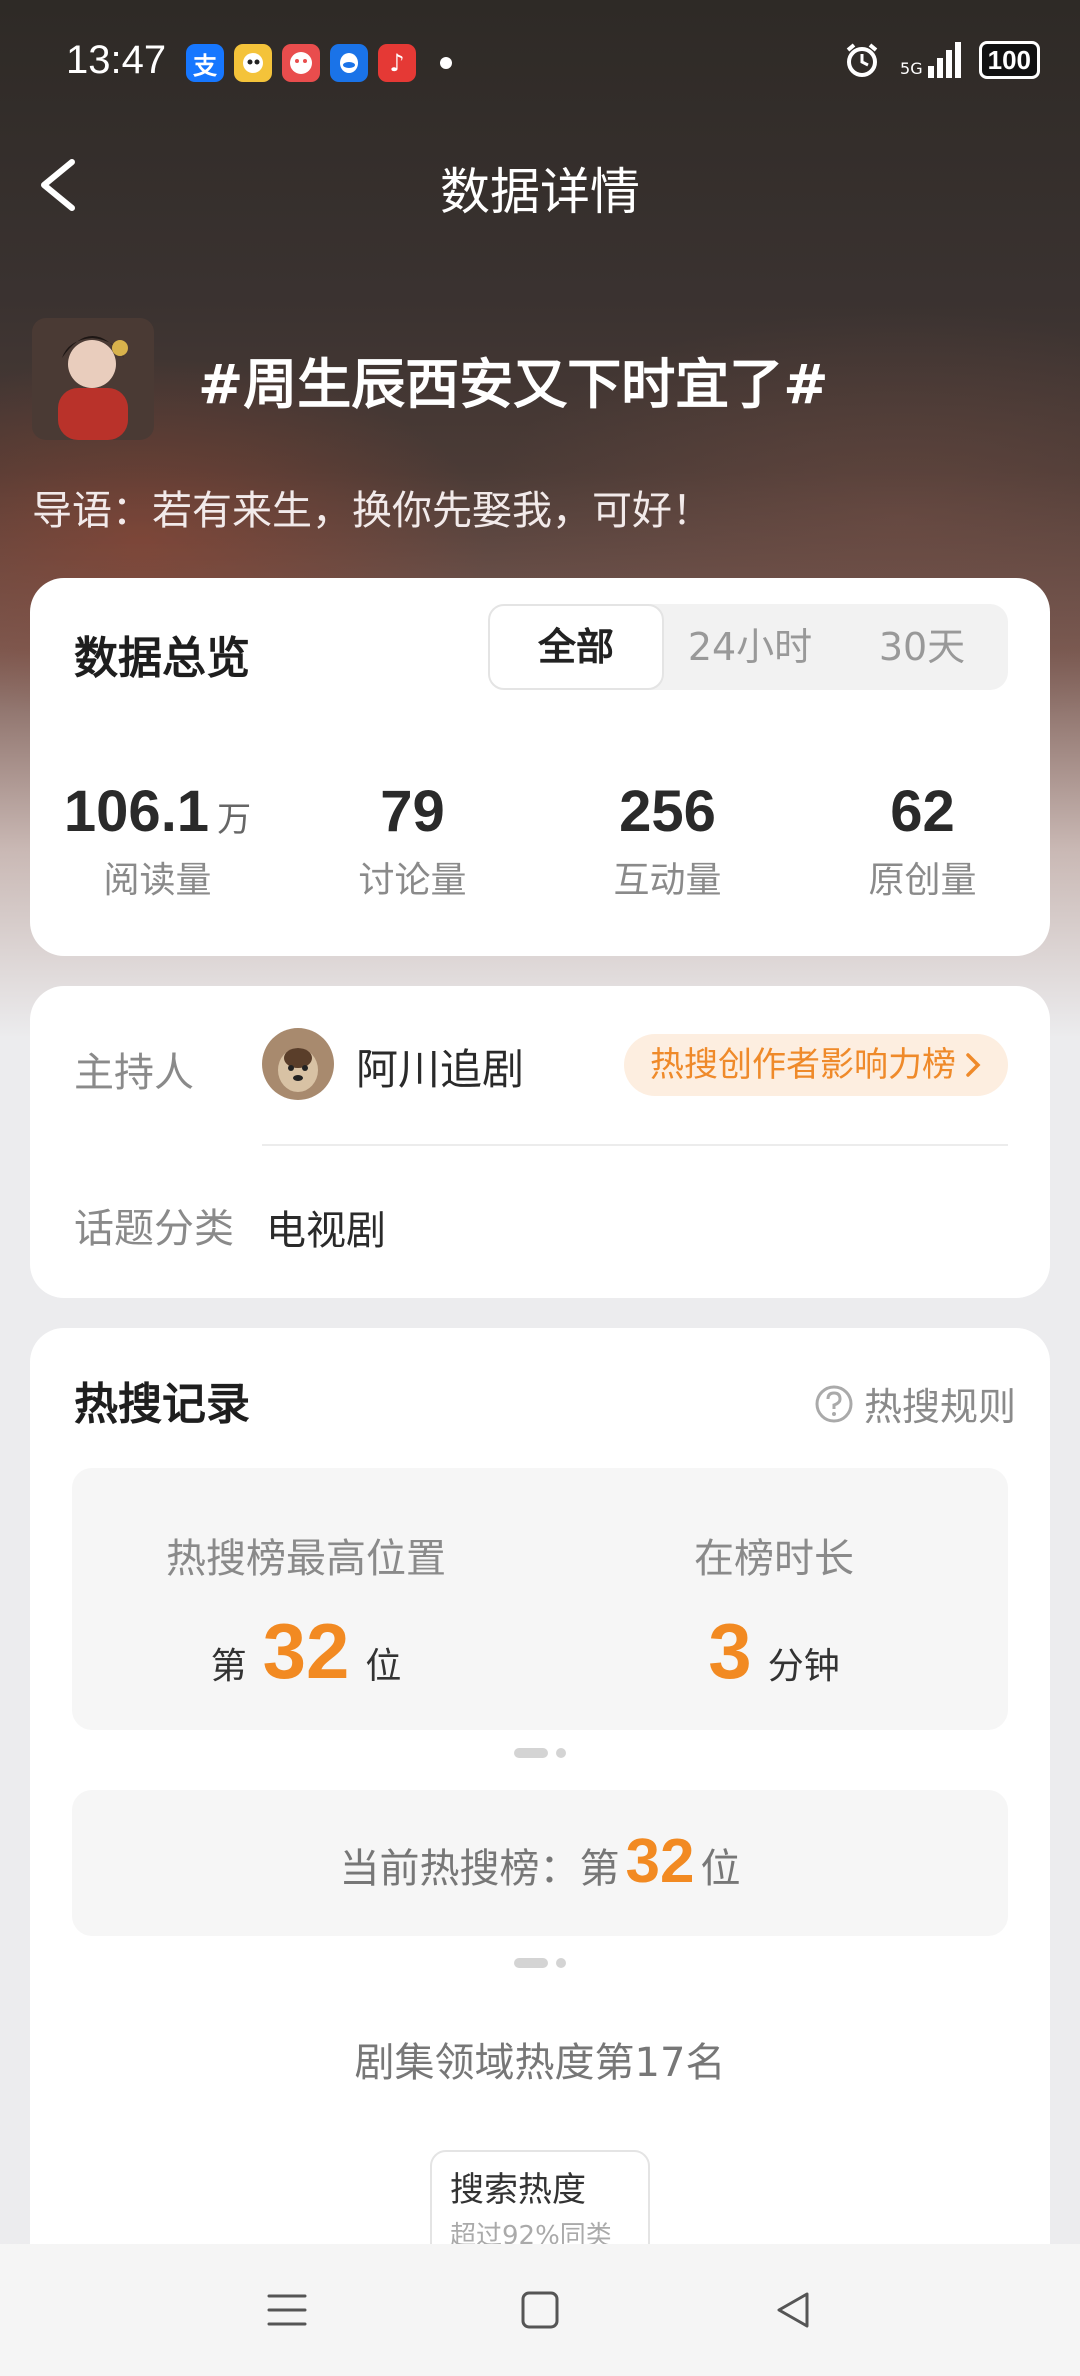 The width and height of the screenshot is (1080, 2376). I want to click on topic-intro: 导语：若有来生，换你先娶我，可好！, so click(372, 511).